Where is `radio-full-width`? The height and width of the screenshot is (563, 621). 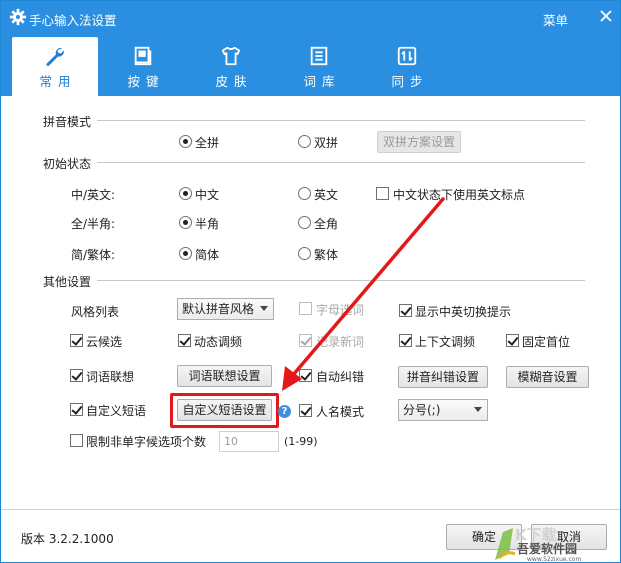
radio-full-width is located at coordinates (304, 222).